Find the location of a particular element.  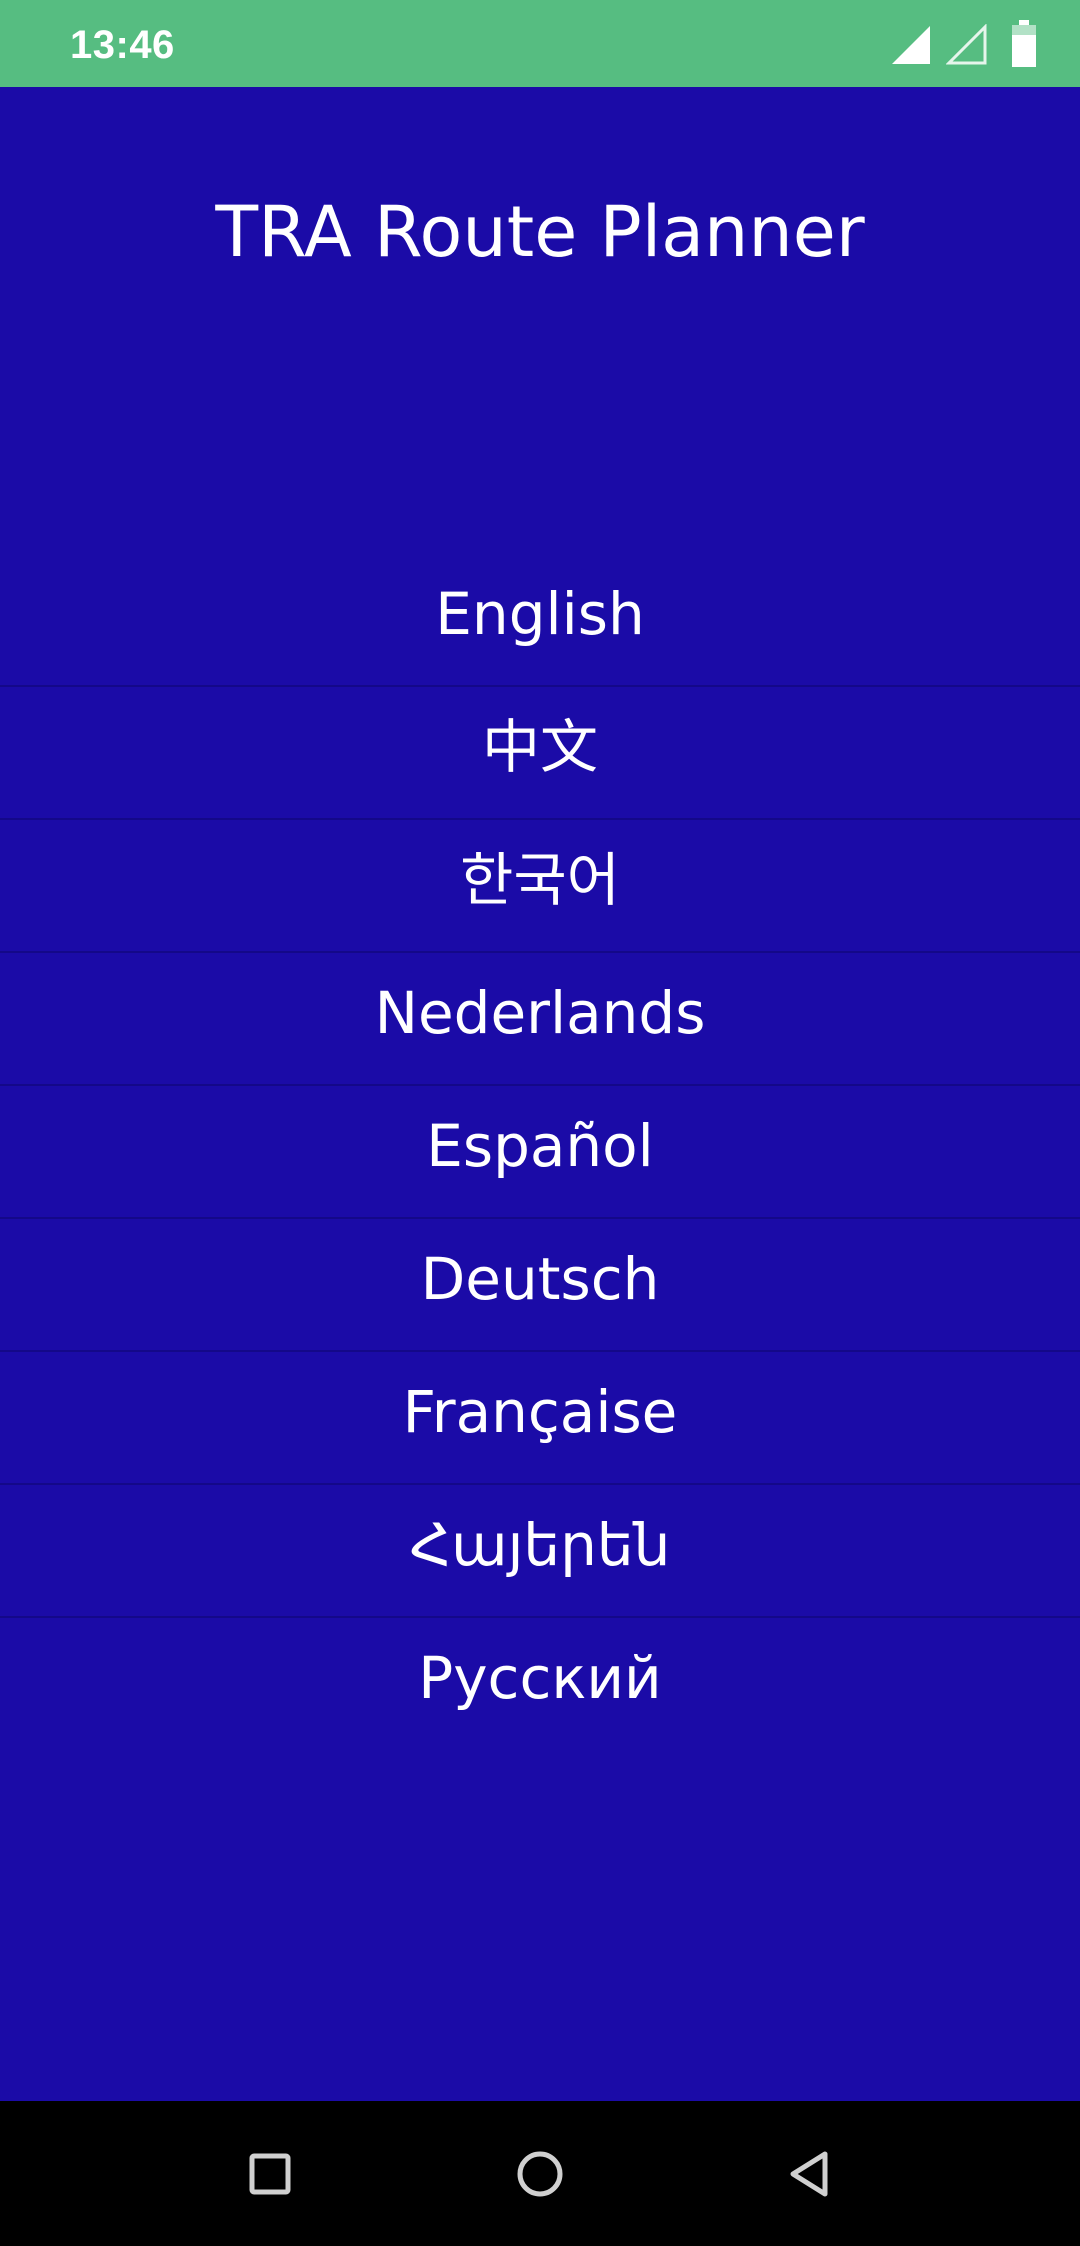

language-item-korean: 한국어 is located at coordinates (540, 886).